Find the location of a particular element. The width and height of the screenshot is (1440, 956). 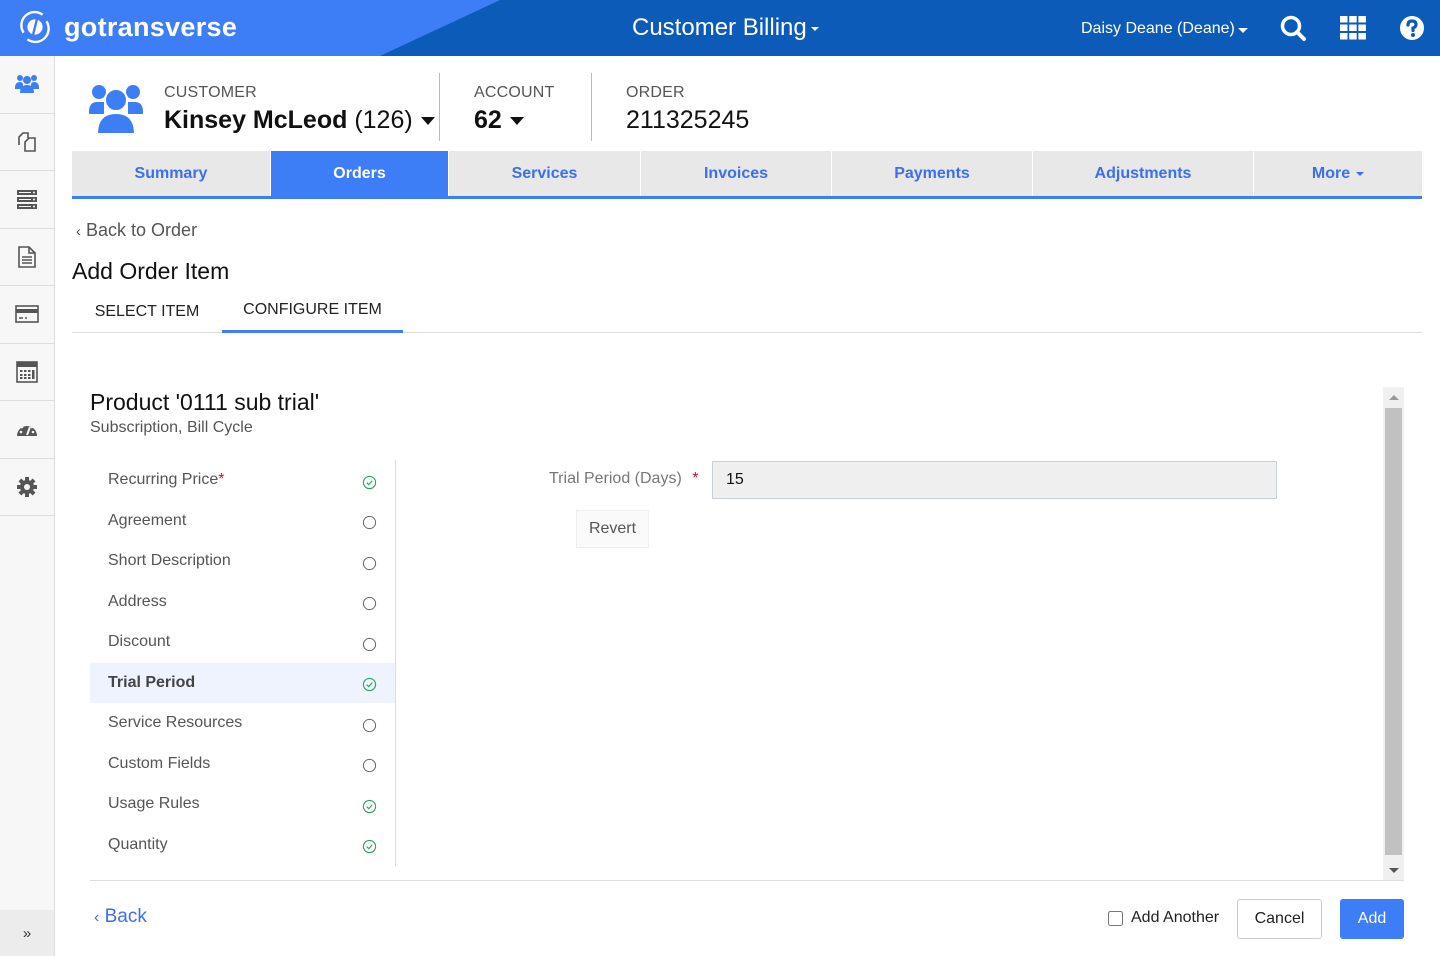

tab-more: More is located at coordinates (1338, 173).